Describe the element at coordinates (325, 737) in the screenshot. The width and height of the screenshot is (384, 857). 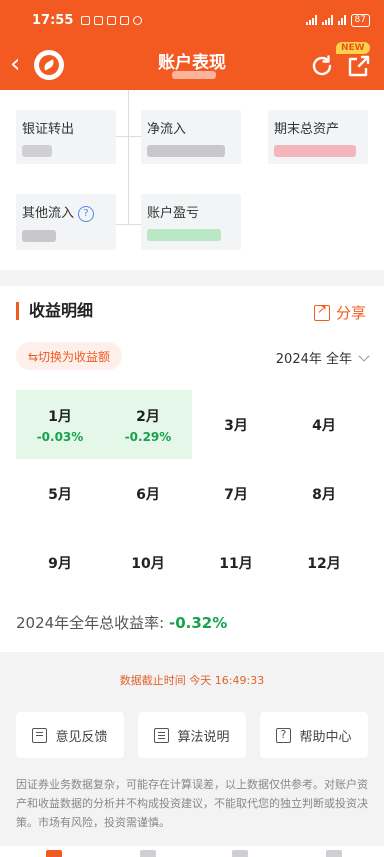
I see `help-center-label: 帮助中心` at that location.